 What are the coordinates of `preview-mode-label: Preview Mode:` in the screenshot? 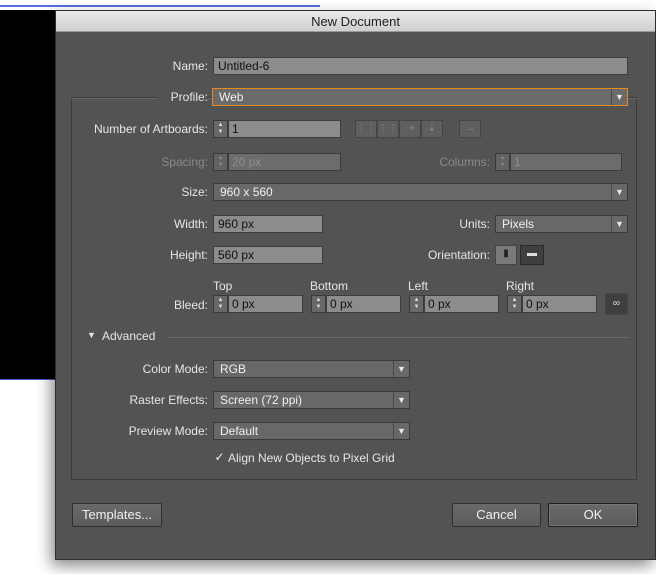 It's located at (168, 431).